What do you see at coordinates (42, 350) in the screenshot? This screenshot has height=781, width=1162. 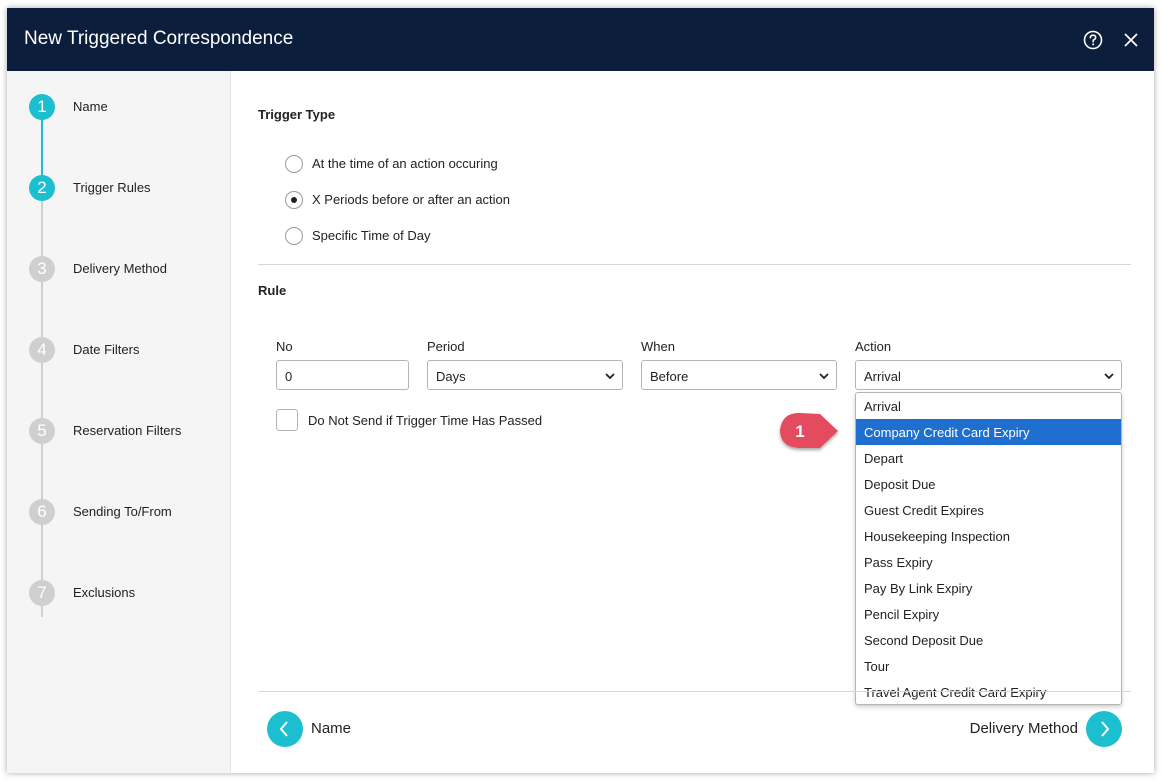 I see `step-number-badge: 4` at bounding box center [42, 350].